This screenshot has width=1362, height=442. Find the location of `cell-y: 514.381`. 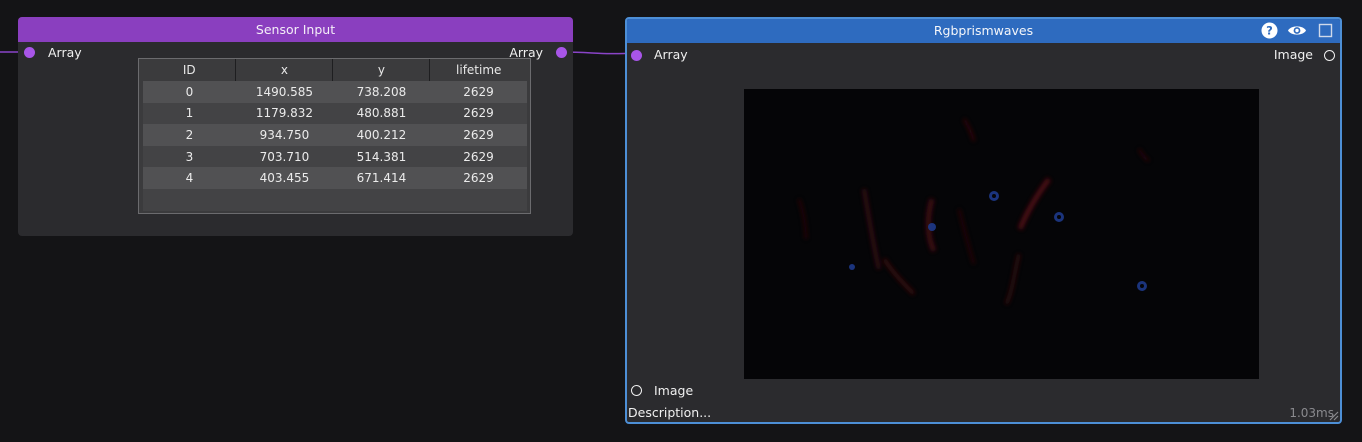

cell-y: 514.381 is located at coordinates (381, 156).